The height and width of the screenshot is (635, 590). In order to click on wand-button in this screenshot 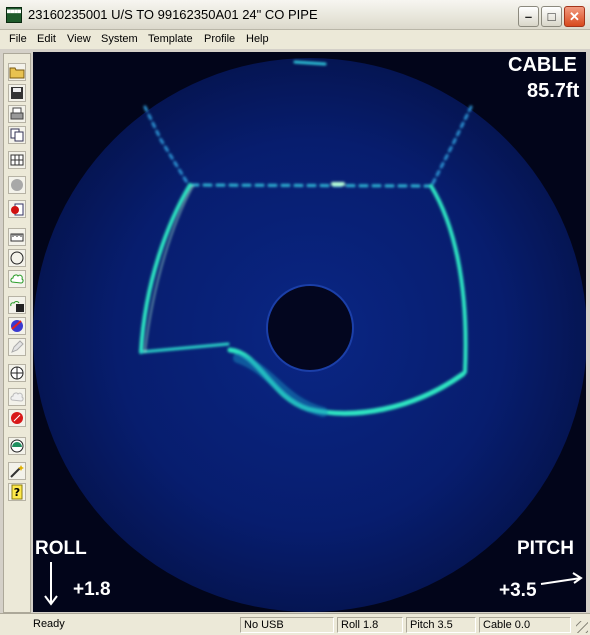, I will do `click(17, 471)`.